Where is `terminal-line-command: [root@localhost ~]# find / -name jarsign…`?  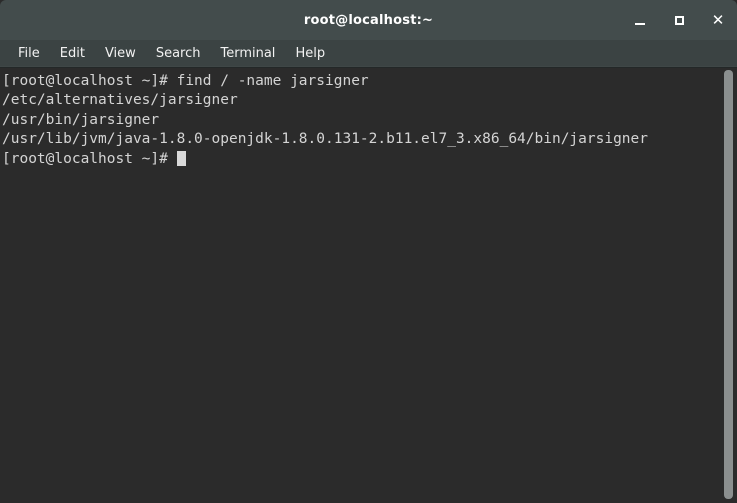
terminal-line-command: [root@localhost ~]# find / -name jarsign… is located at coordinates (185, 81).